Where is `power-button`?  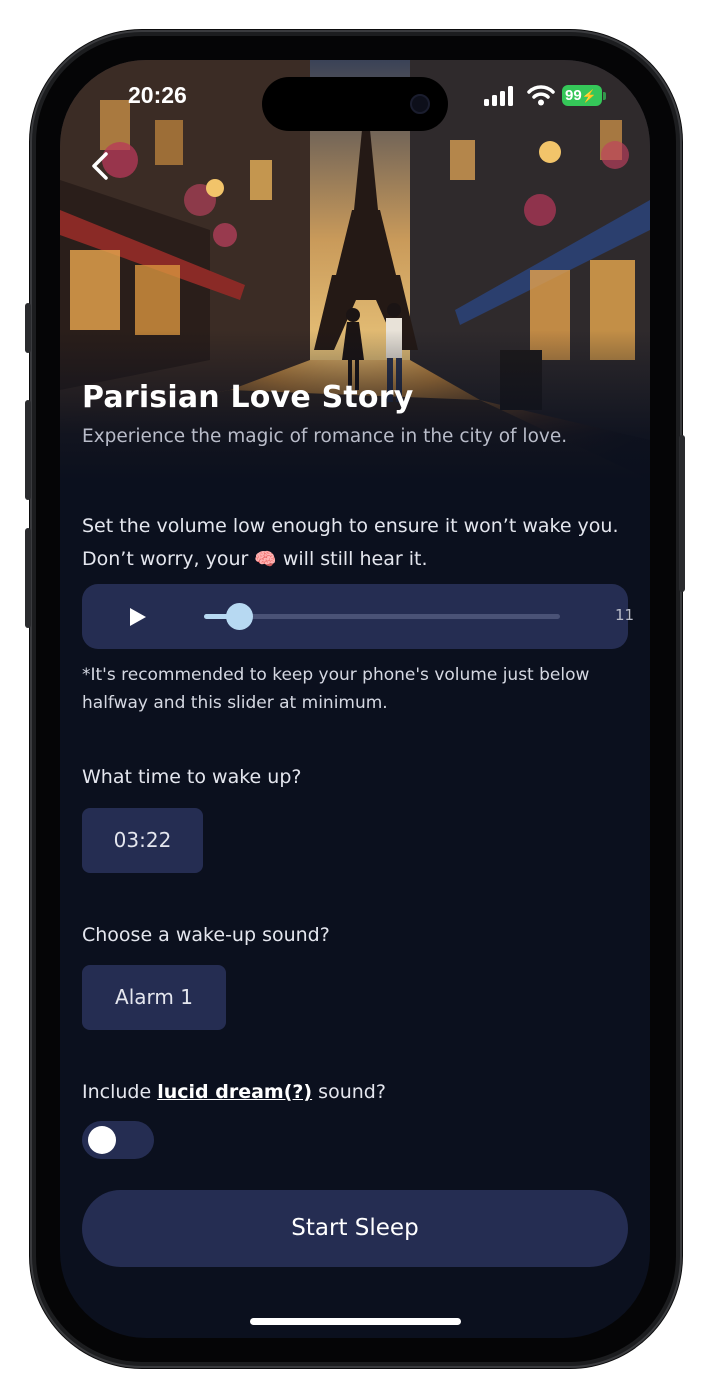 power-button is located at coordinates (682, 513).